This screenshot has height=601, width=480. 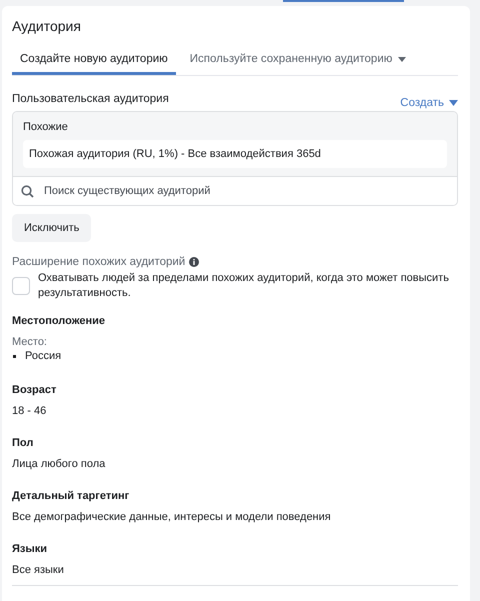 I want to click on field-value: Все демографические данные, интересы и модели поведения, so click(x=172, y=517).